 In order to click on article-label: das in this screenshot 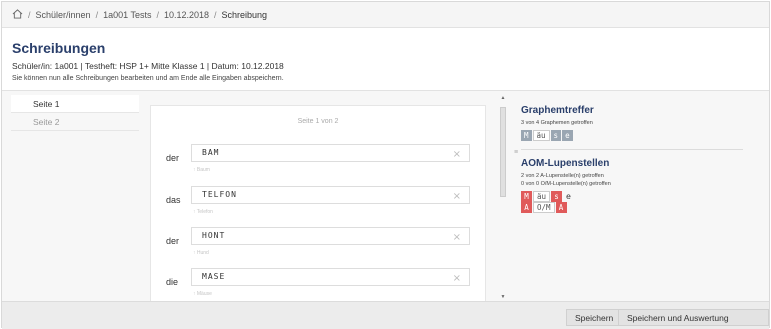, I will do `click(173, 200)`.